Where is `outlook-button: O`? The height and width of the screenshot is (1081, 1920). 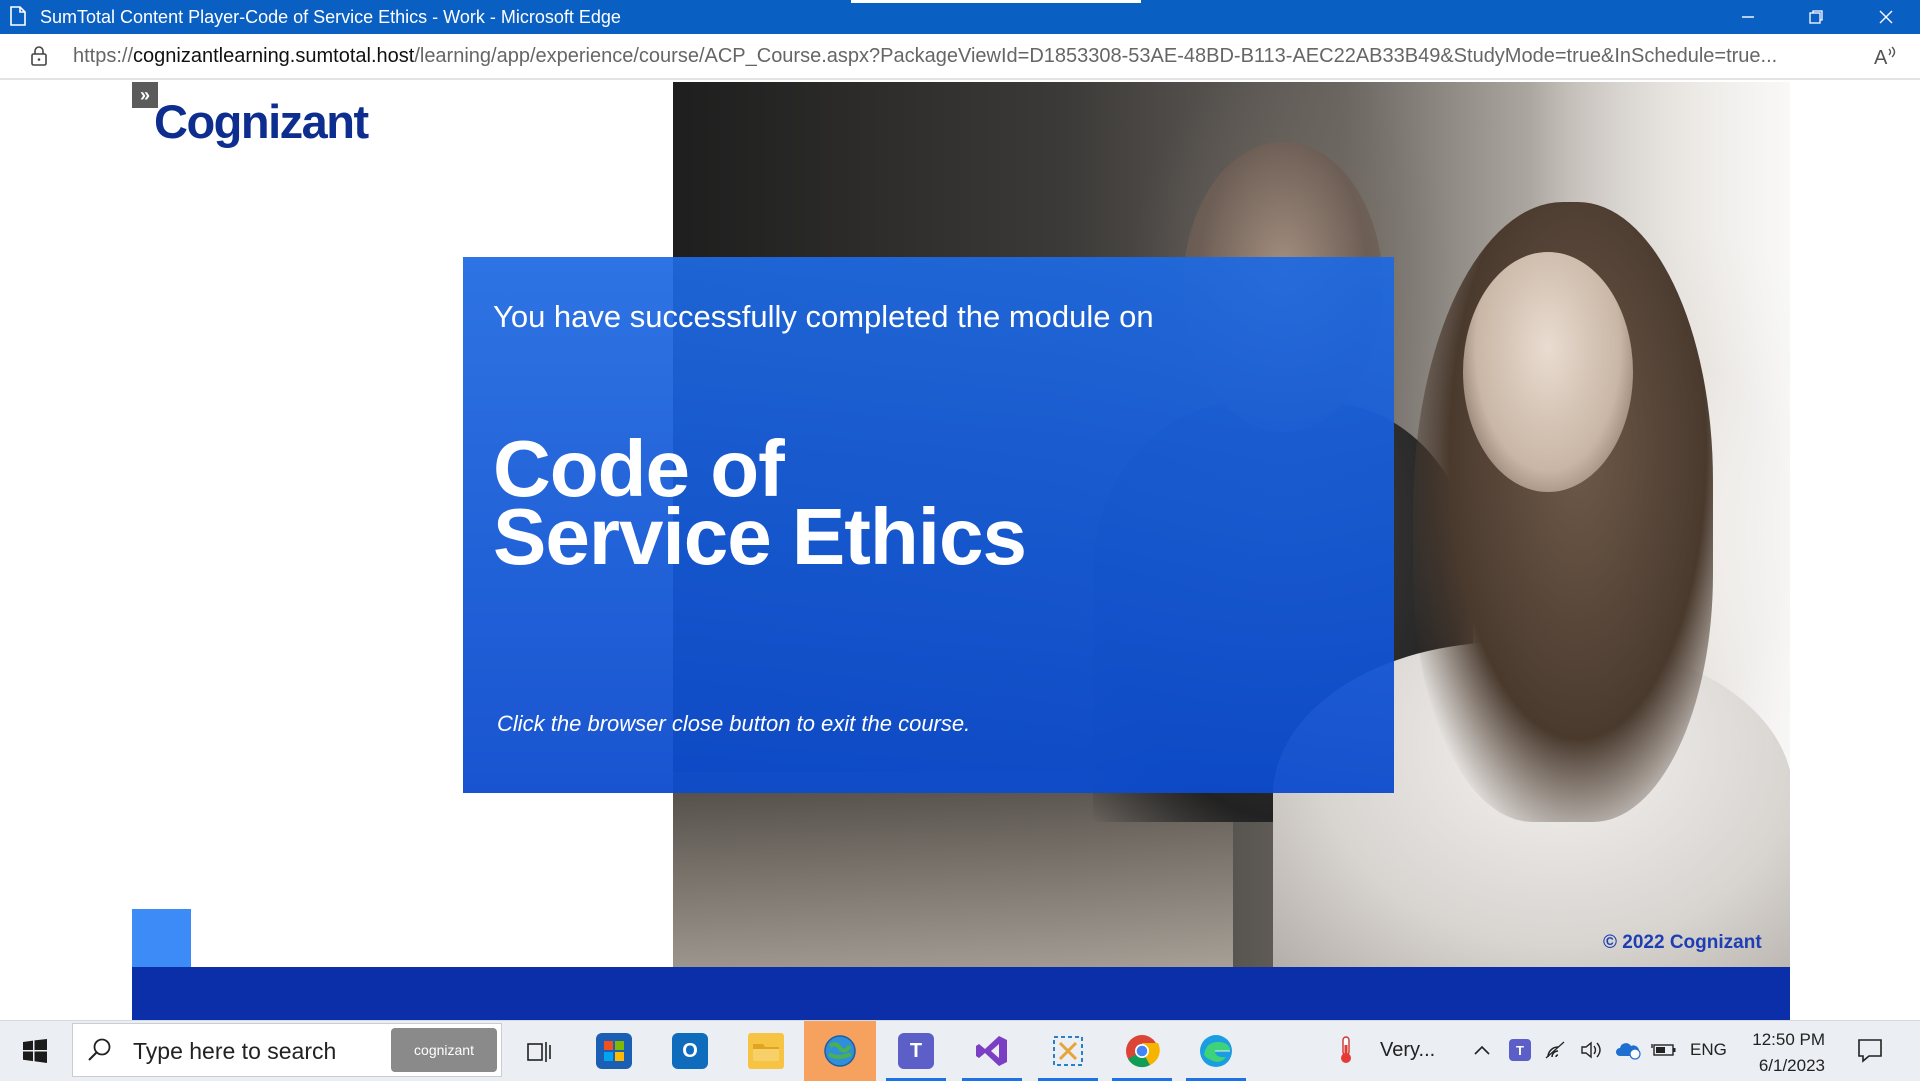 outlook-button: O is located at coordinates (690, 1051).